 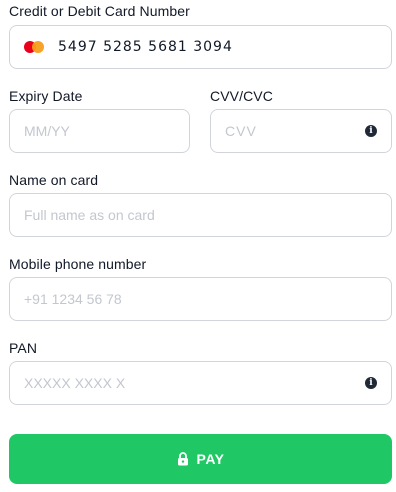 I want to click on mastercard-icon, so click(x=35, y=47).